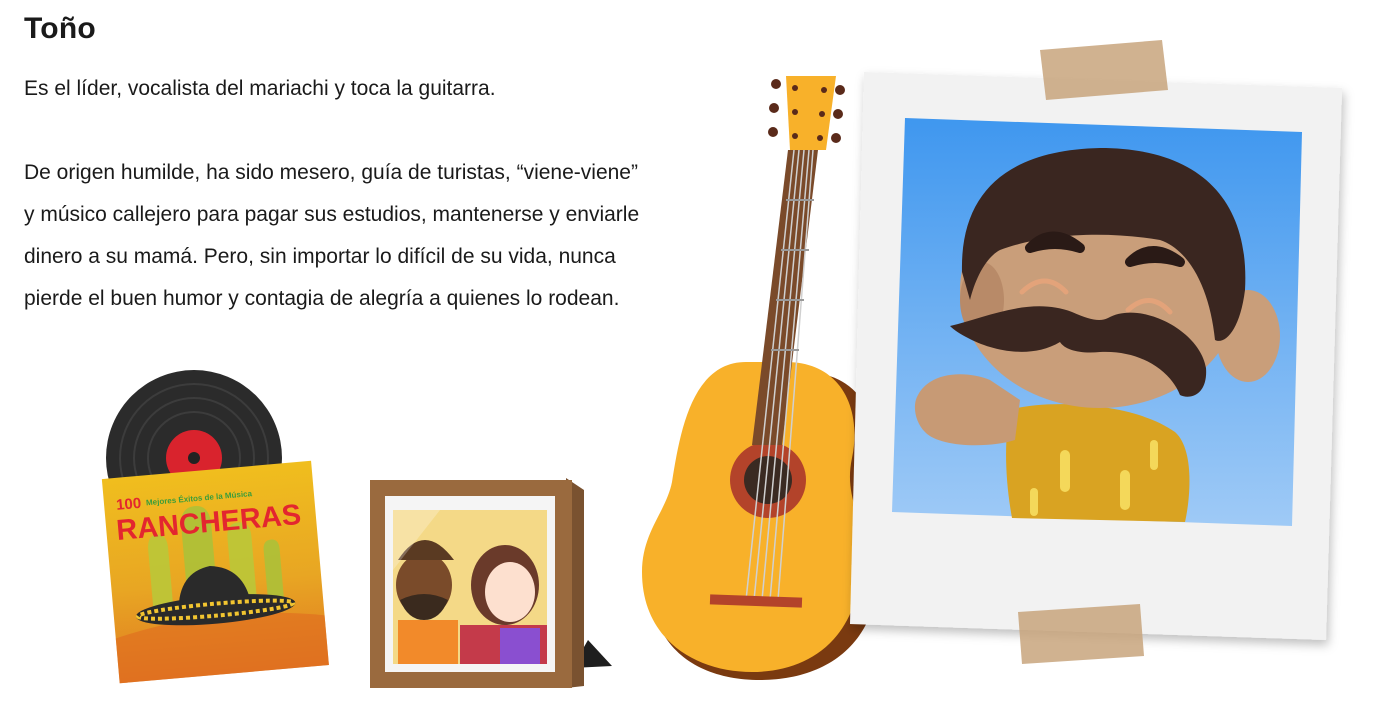  I want to click on album-number: 100, so click(128, 504).